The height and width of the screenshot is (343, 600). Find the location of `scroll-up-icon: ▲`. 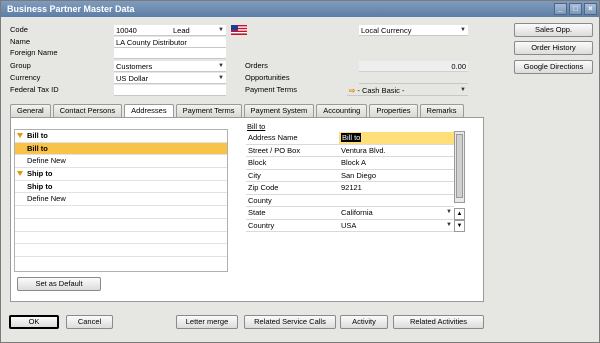

scroll-up-icon: ▲ is located at coordinates (459, 214).